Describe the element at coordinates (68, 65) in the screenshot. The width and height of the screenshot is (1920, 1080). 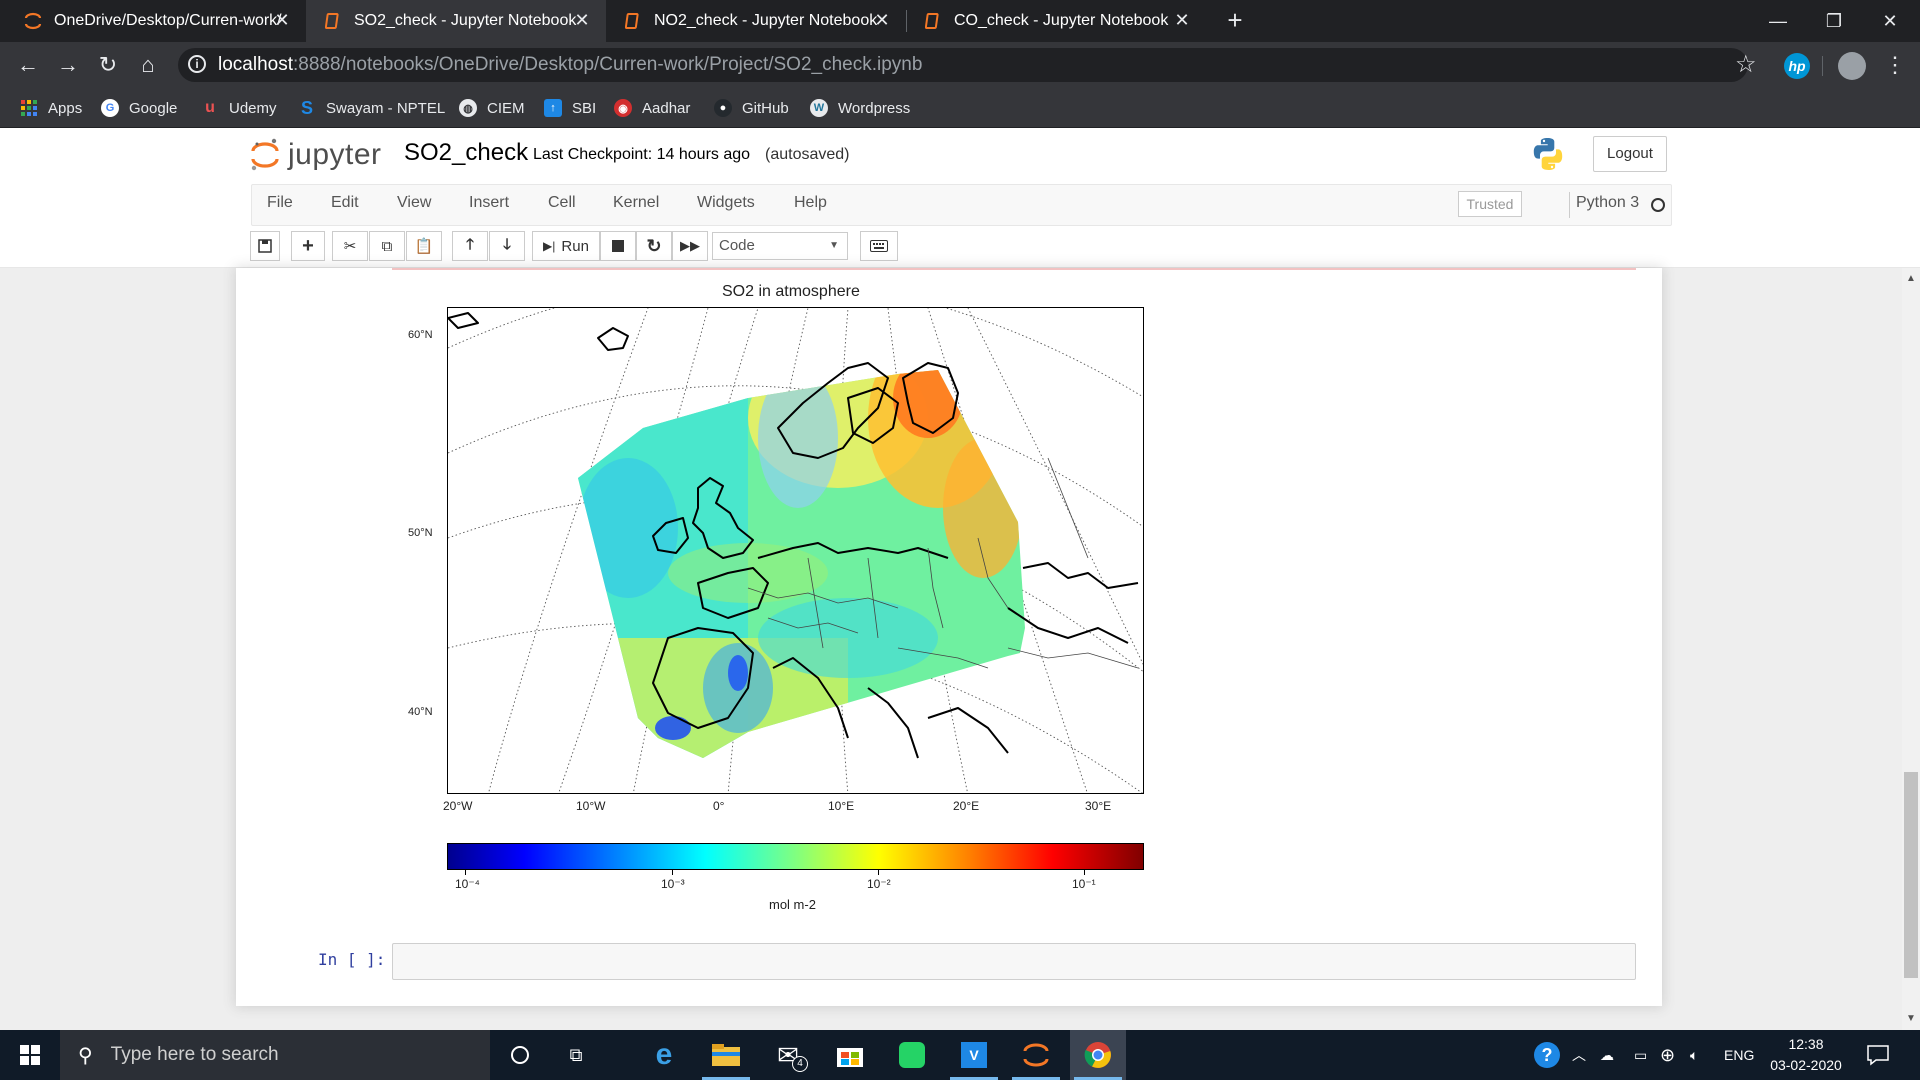
I see `forward-arrow-icon: →` at that location.